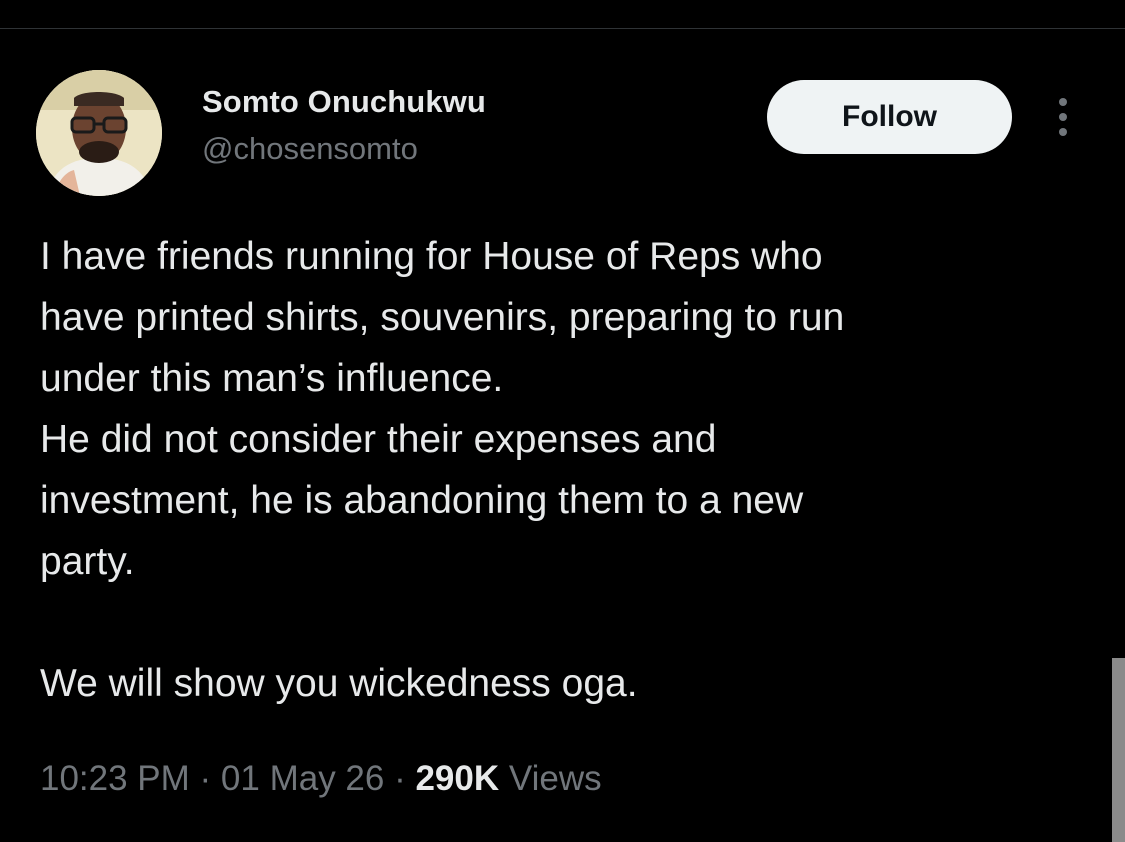 This screenshot has height=842, width=1125. Describe the element at coordinates (1118, 750) in the screenshot. I see `scrollbar-thumb` at that location.